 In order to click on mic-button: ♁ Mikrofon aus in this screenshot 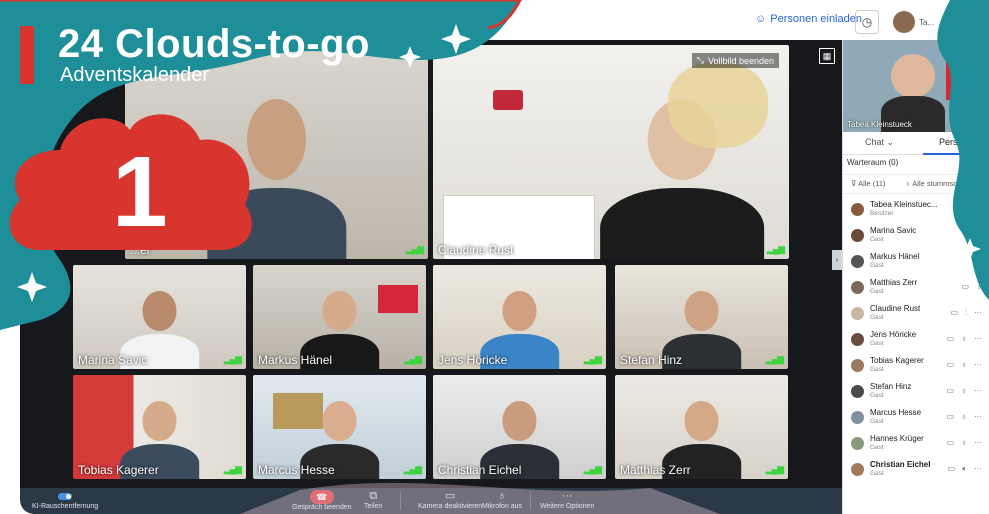, I will do `click(502, 500)`.